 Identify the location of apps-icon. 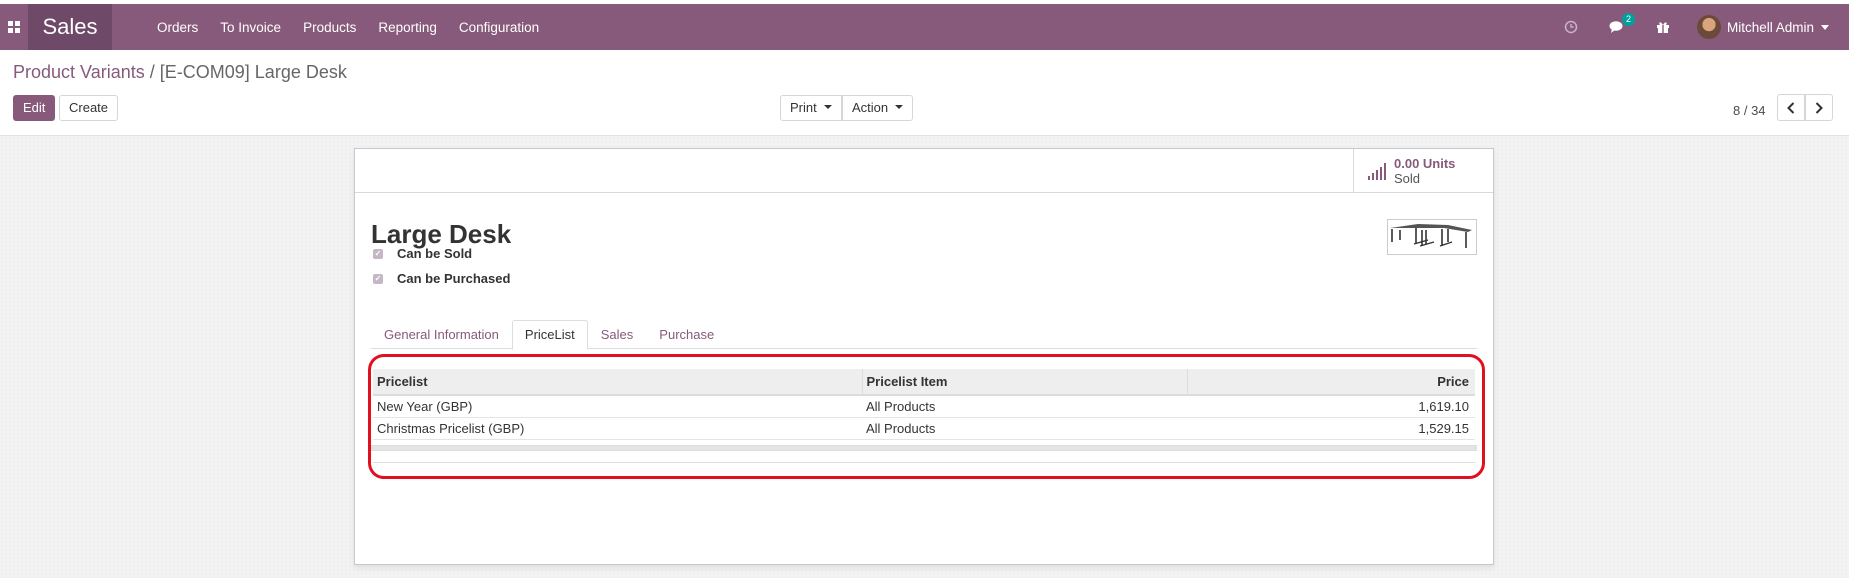
(14, 27).